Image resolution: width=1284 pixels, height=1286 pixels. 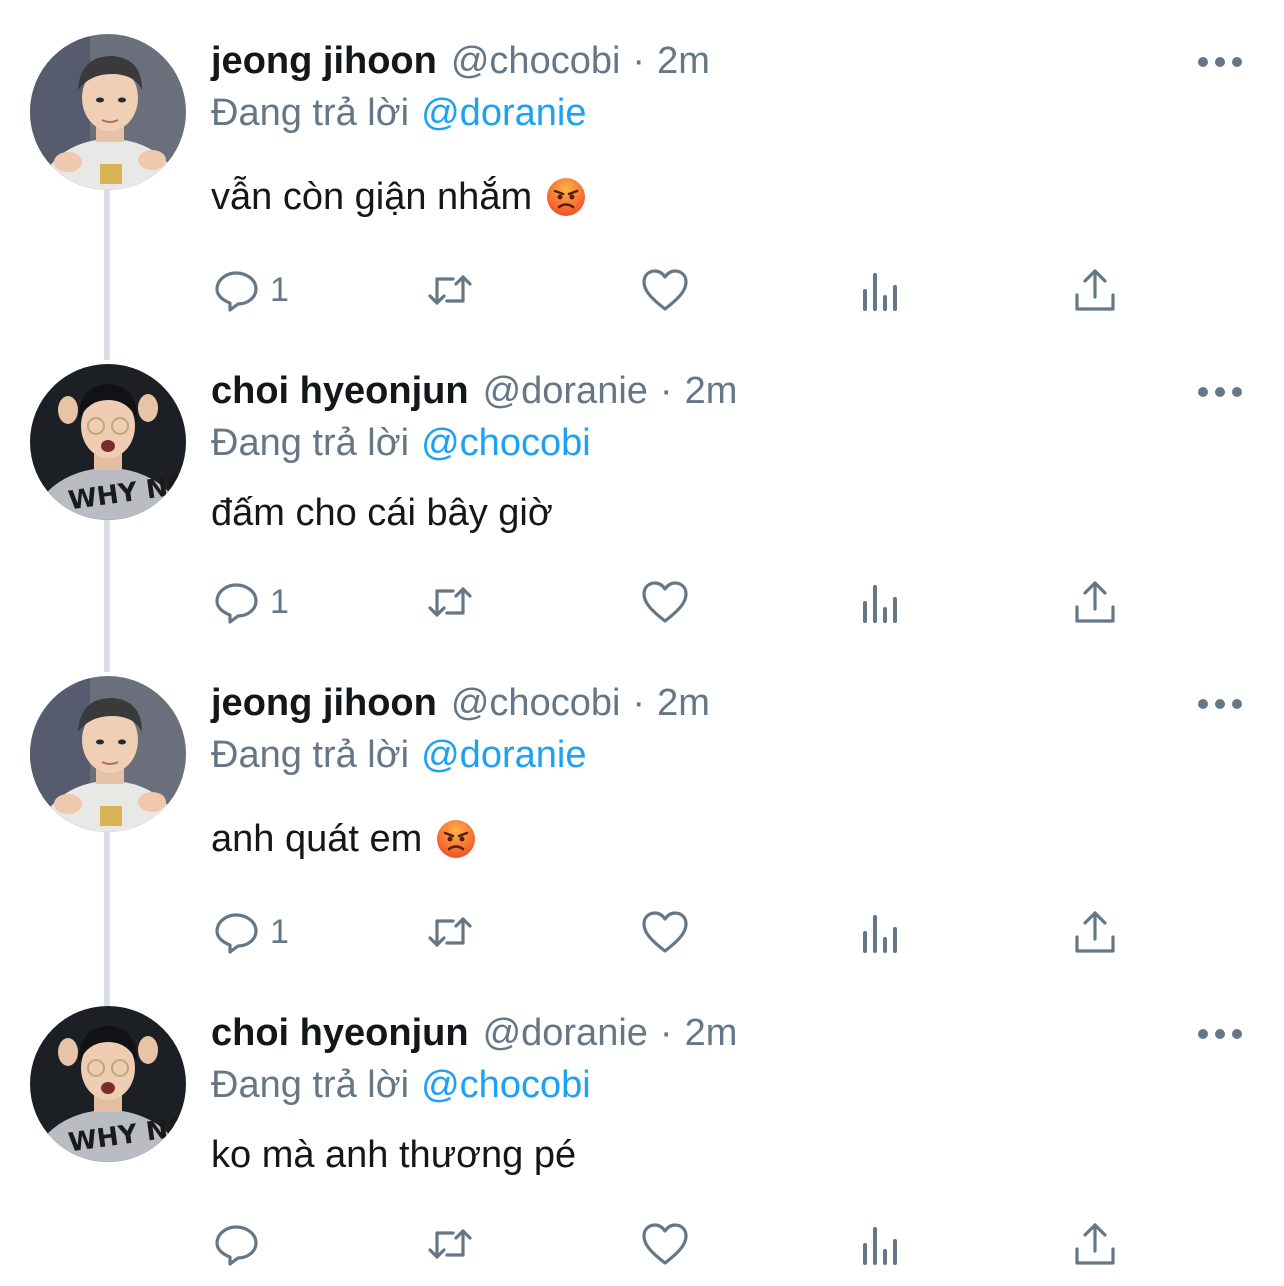 I want to click on tweet-text-content: đấm cho cái bây giờ, so click(x=382, y=513).